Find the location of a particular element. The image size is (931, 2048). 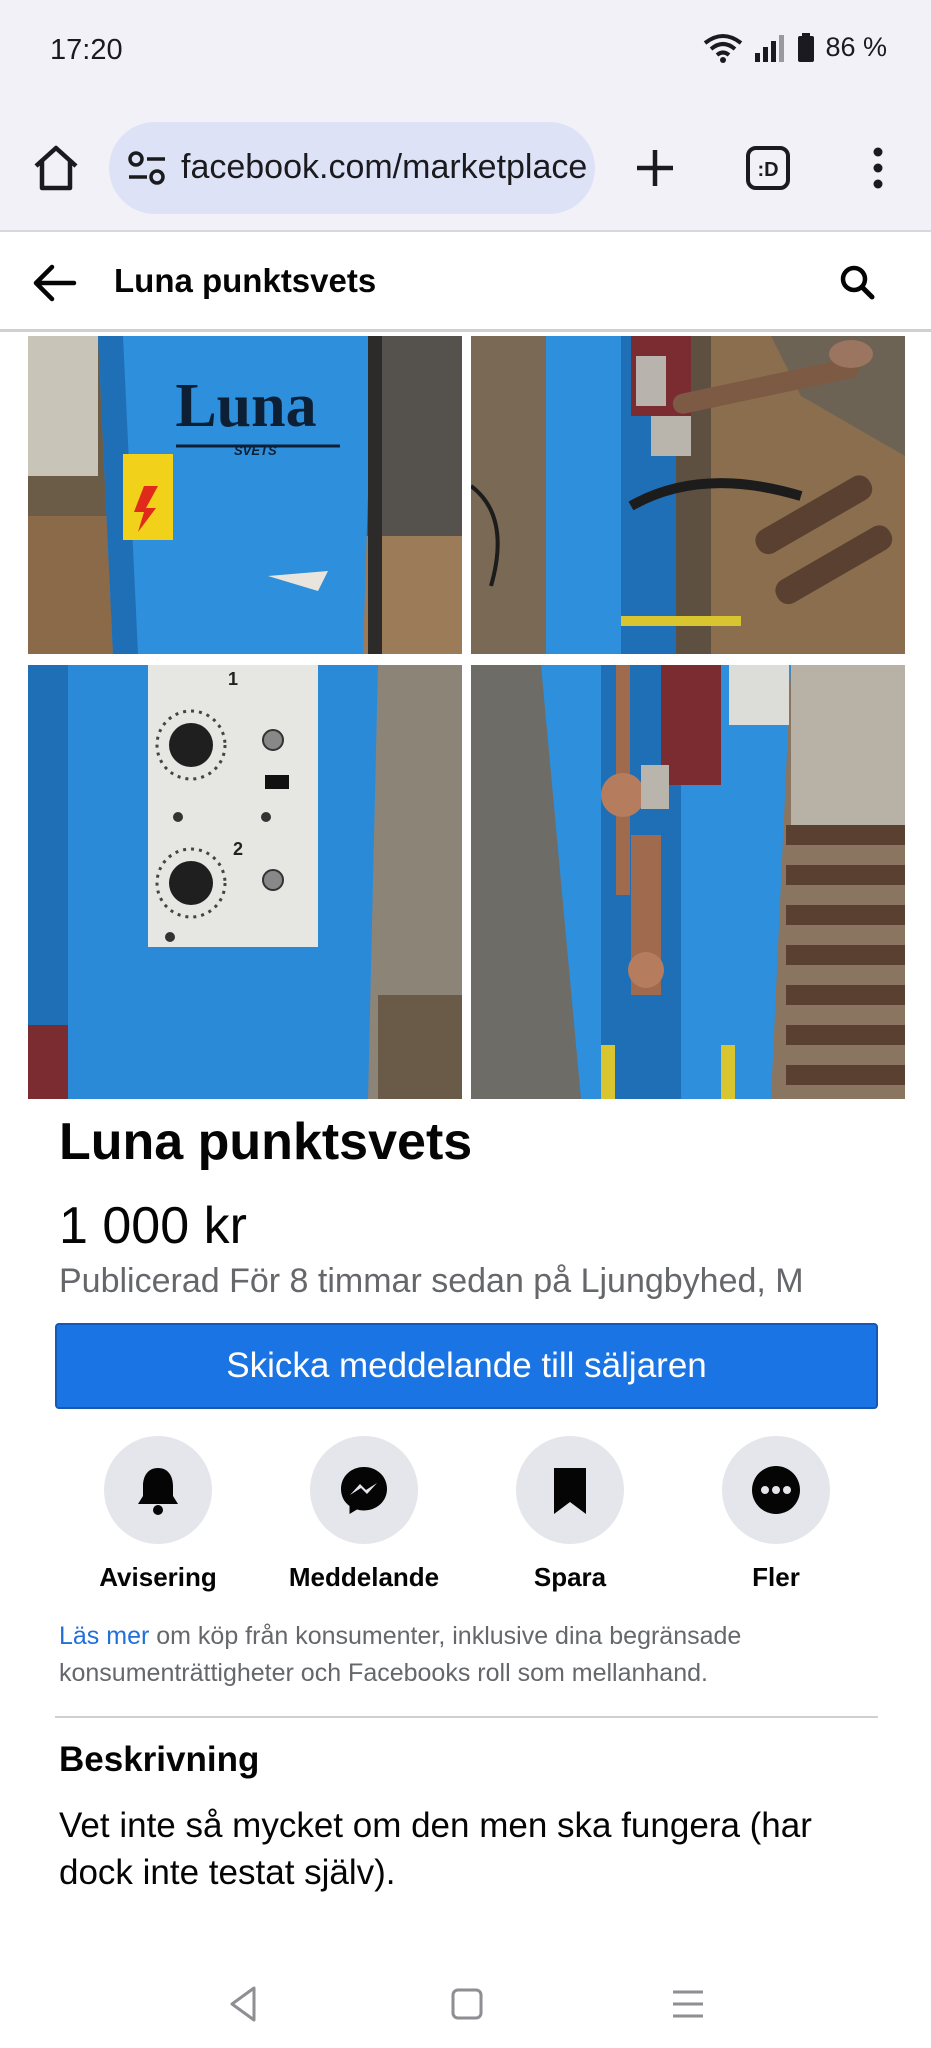

photo-3-image: 1 2 is located at coordinates (245, 882).